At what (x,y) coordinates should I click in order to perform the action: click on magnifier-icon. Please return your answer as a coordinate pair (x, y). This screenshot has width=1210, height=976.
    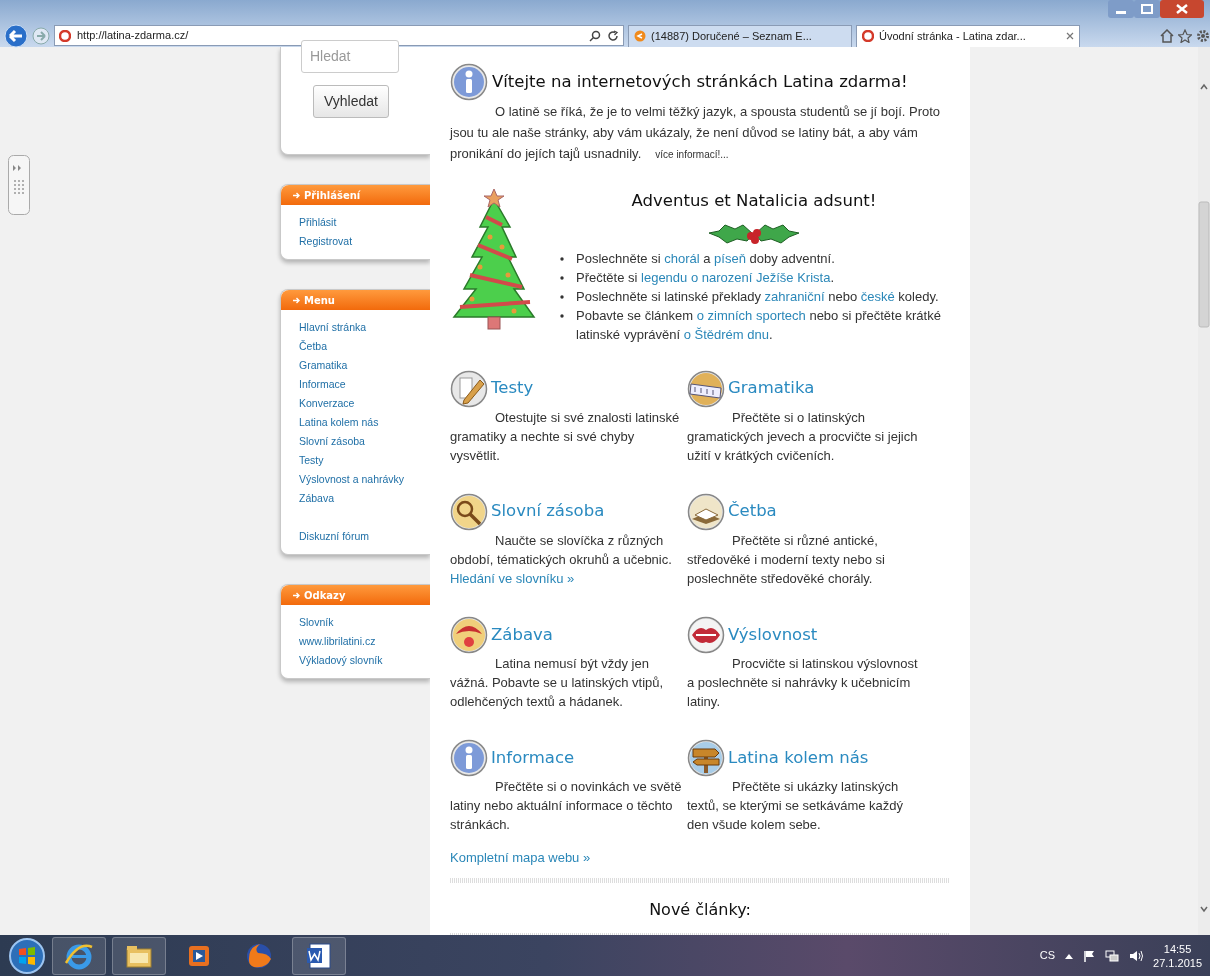
    Looking at the image, I should click on (469, 511).